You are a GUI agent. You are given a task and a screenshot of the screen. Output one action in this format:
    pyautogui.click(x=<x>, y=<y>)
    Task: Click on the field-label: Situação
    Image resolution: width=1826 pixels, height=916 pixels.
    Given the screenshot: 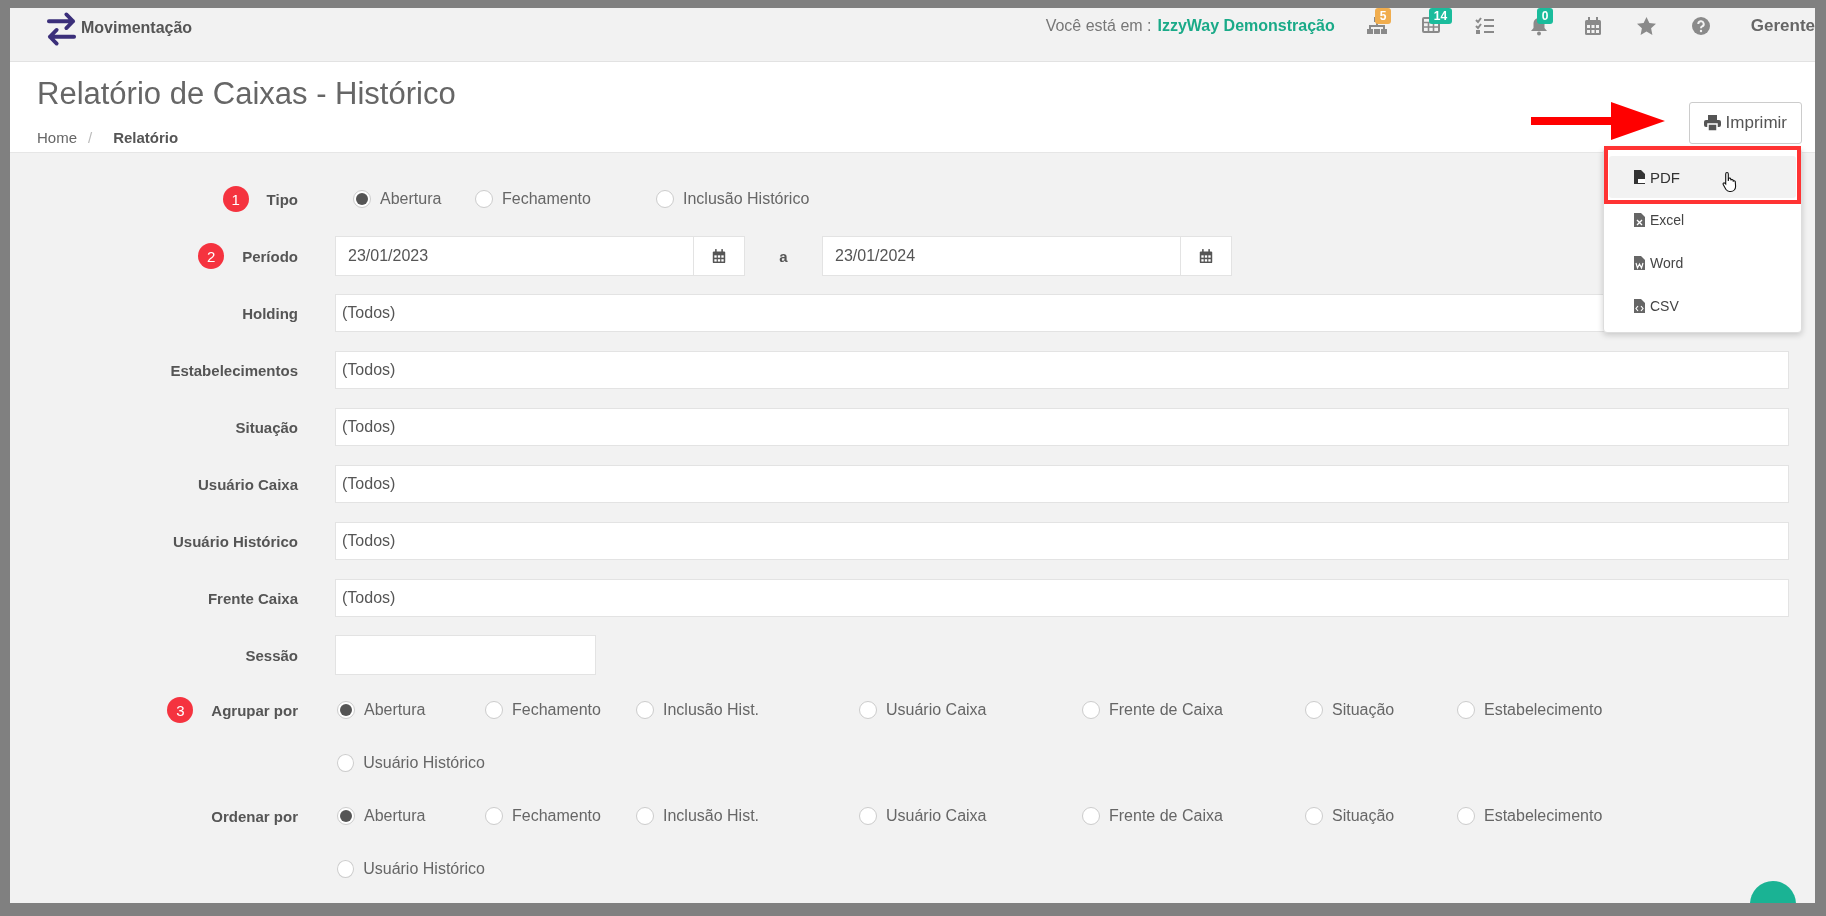 What is the action you would take?
    pyautogui.click(x=266, y=427)
    